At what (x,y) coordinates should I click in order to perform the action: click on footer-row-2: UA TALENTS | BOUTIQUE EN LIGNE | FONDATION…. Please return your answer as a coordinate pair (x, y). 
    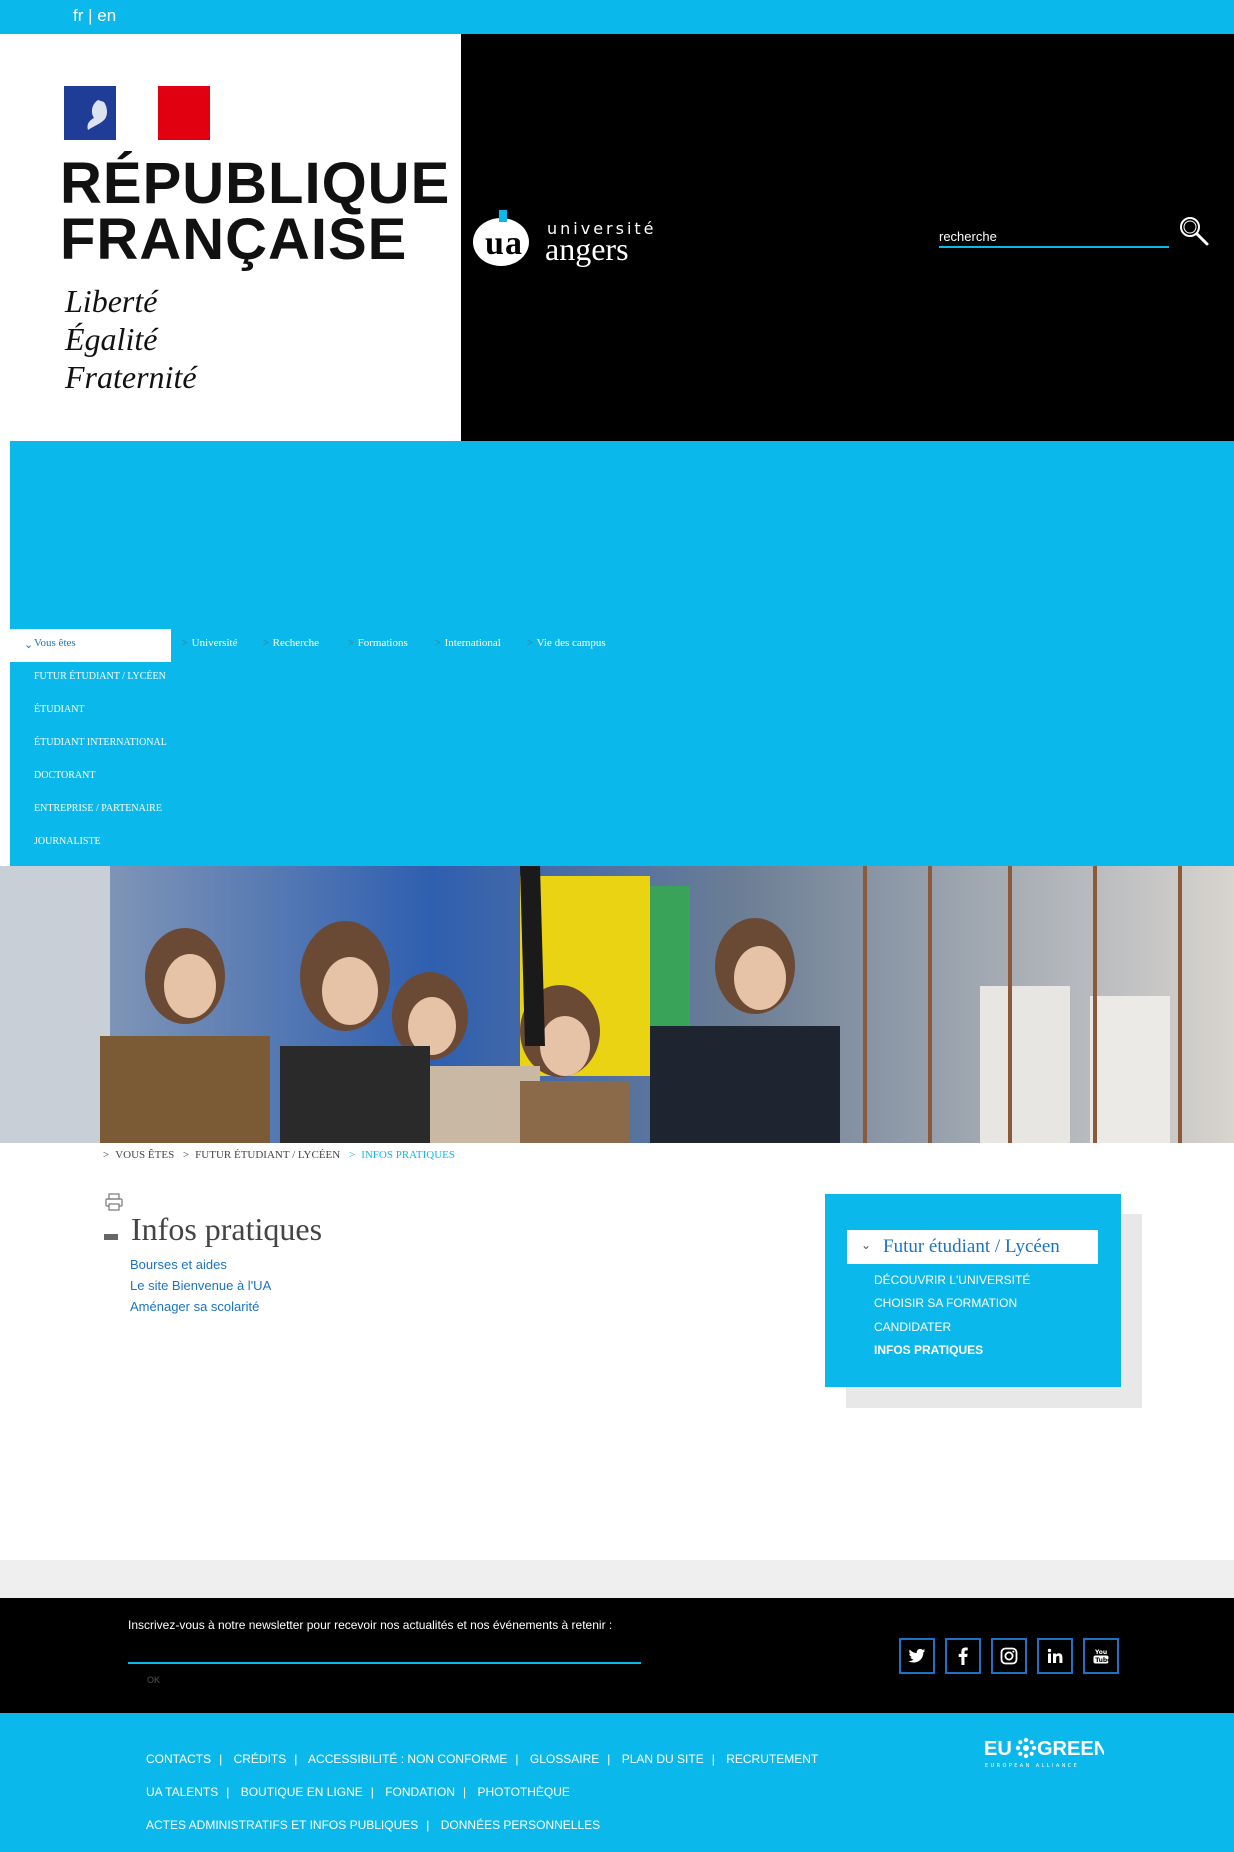
    Looking at the image, I should click on (358, 1792).